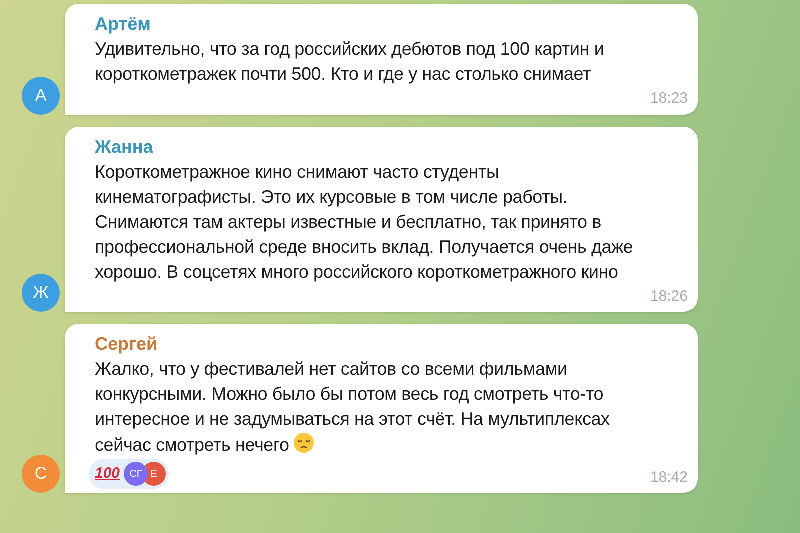 This screenshot has width=800, height=533. What do you see at coordinates (136, 474) in the screenshot?
I see `reactor-avatar: СГ` at bounding box center [136, 474].